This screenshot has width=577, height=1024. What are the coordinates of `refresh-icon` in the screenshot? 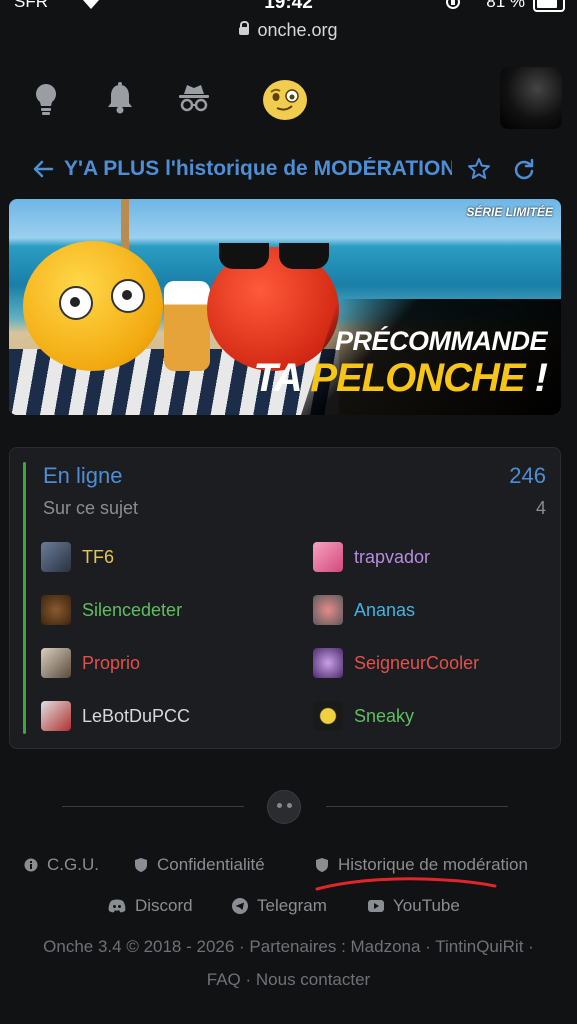 It's located at (524, 171).